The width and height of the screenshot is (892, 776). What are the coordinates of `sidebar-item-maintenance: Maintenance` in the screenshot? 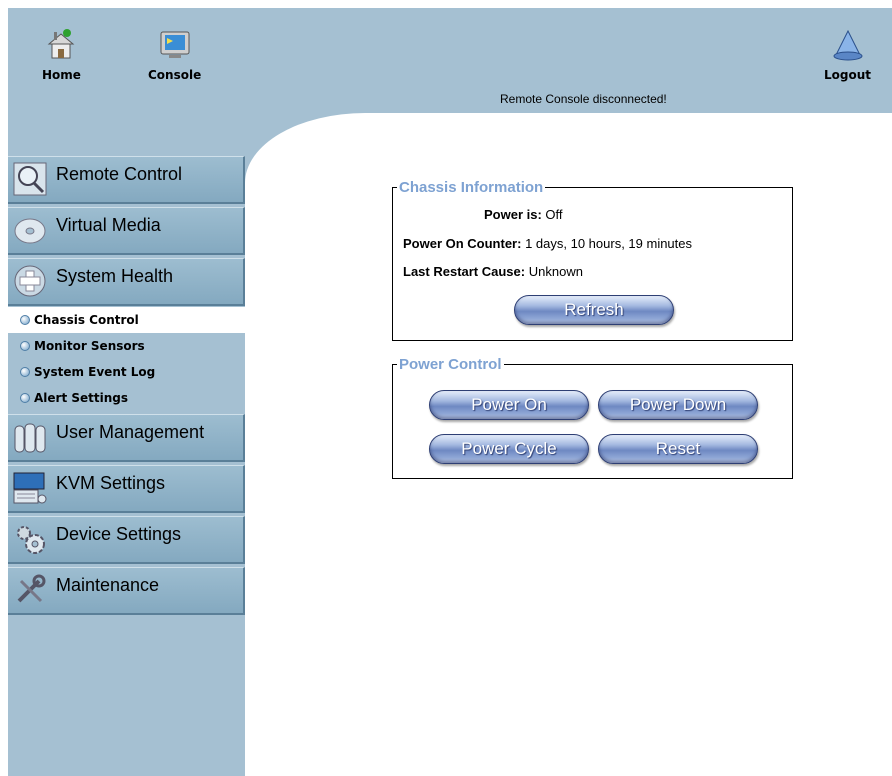 It's located at (126, 591).